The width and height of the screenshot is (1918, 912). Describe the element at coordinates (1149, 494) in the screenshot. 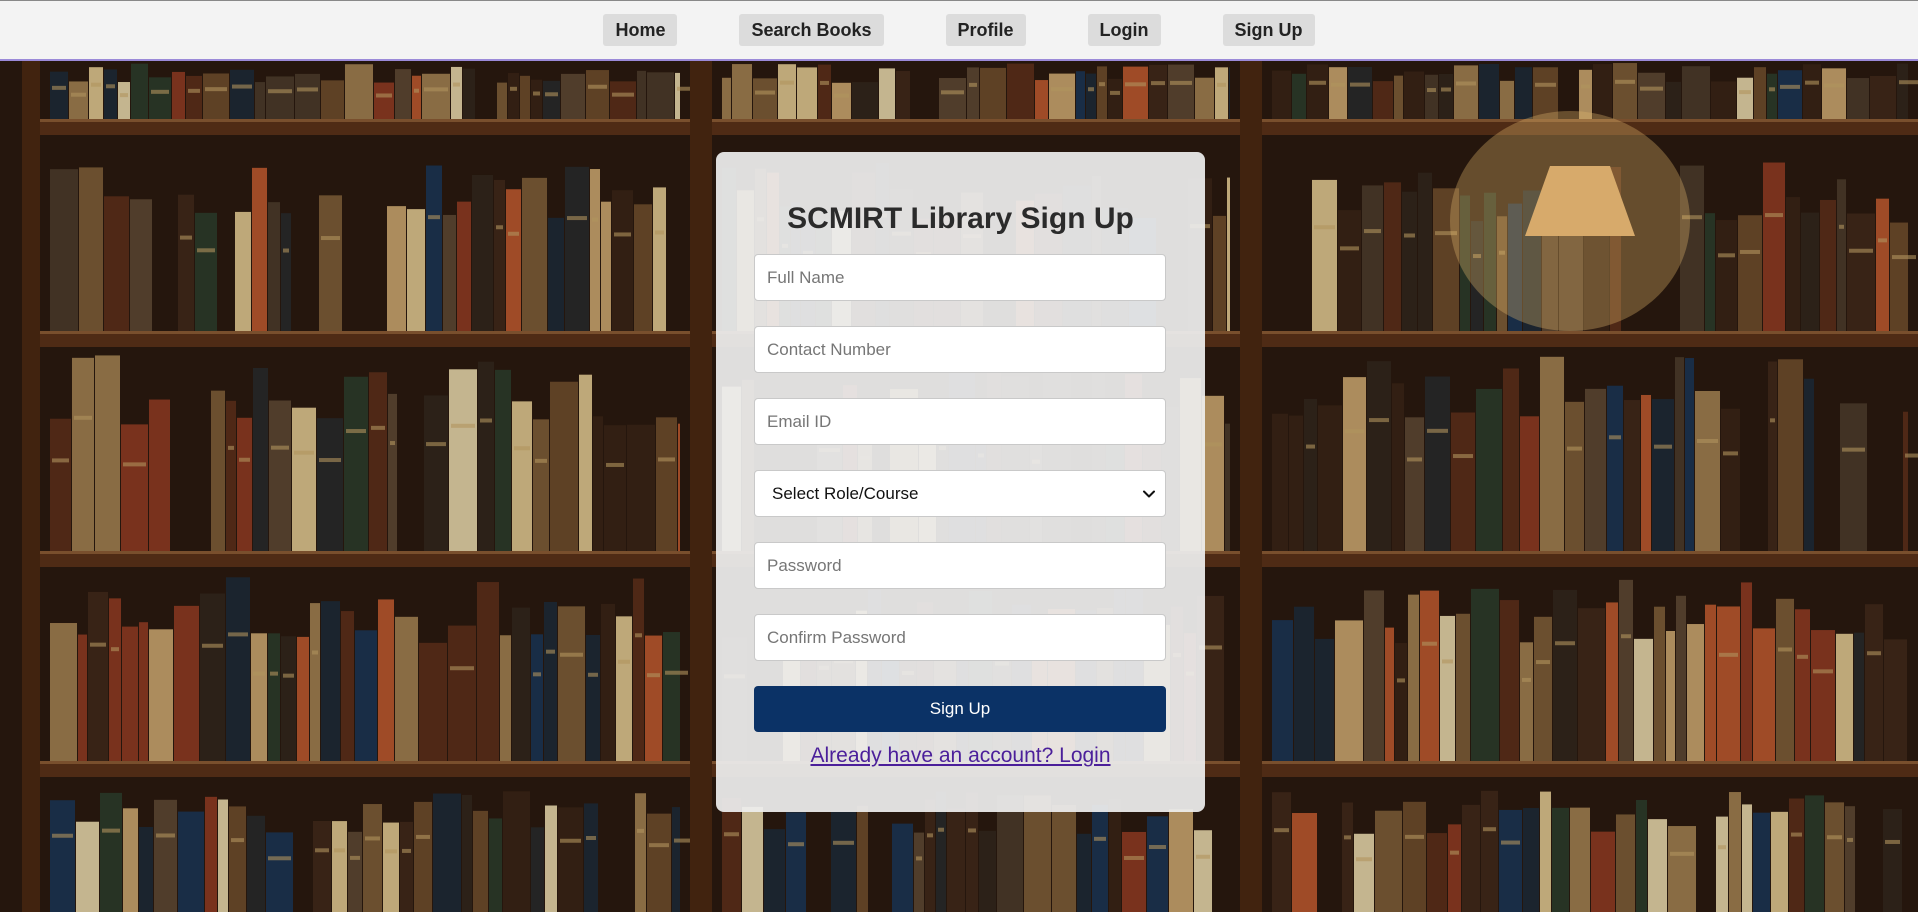

I see `chevron-down-icon` at that location.